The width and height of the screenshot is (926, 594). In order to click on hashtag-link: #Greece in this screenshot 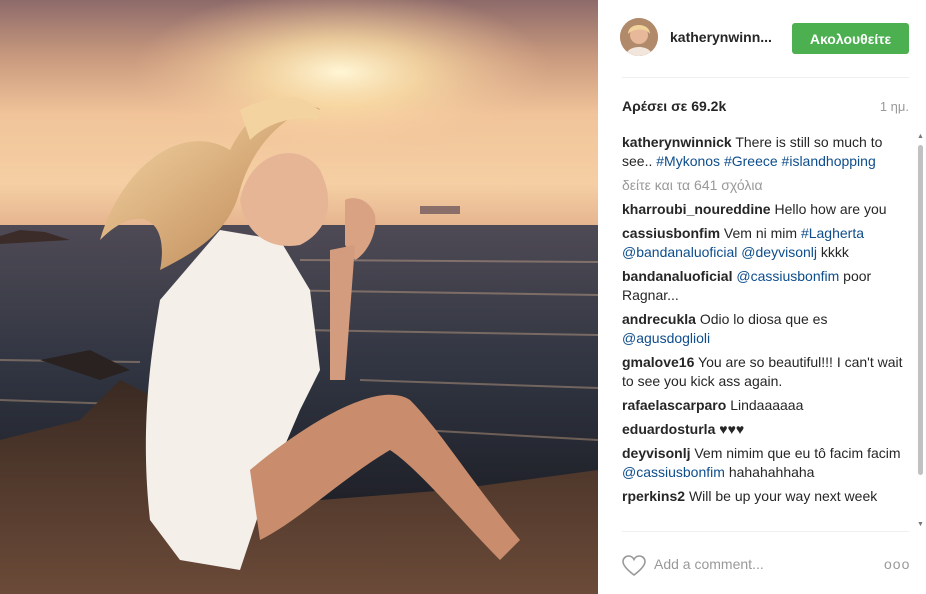, I will do `click(751, 161)`.